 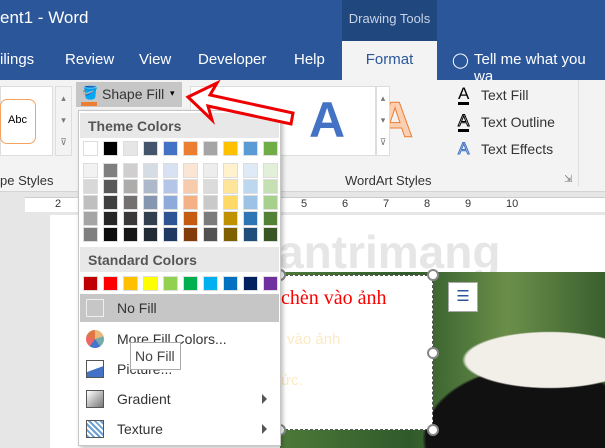 What do you see at coordinates (155, 59) in the screenshot?
I see `tab-view: View` at bounding box center [155, 59].